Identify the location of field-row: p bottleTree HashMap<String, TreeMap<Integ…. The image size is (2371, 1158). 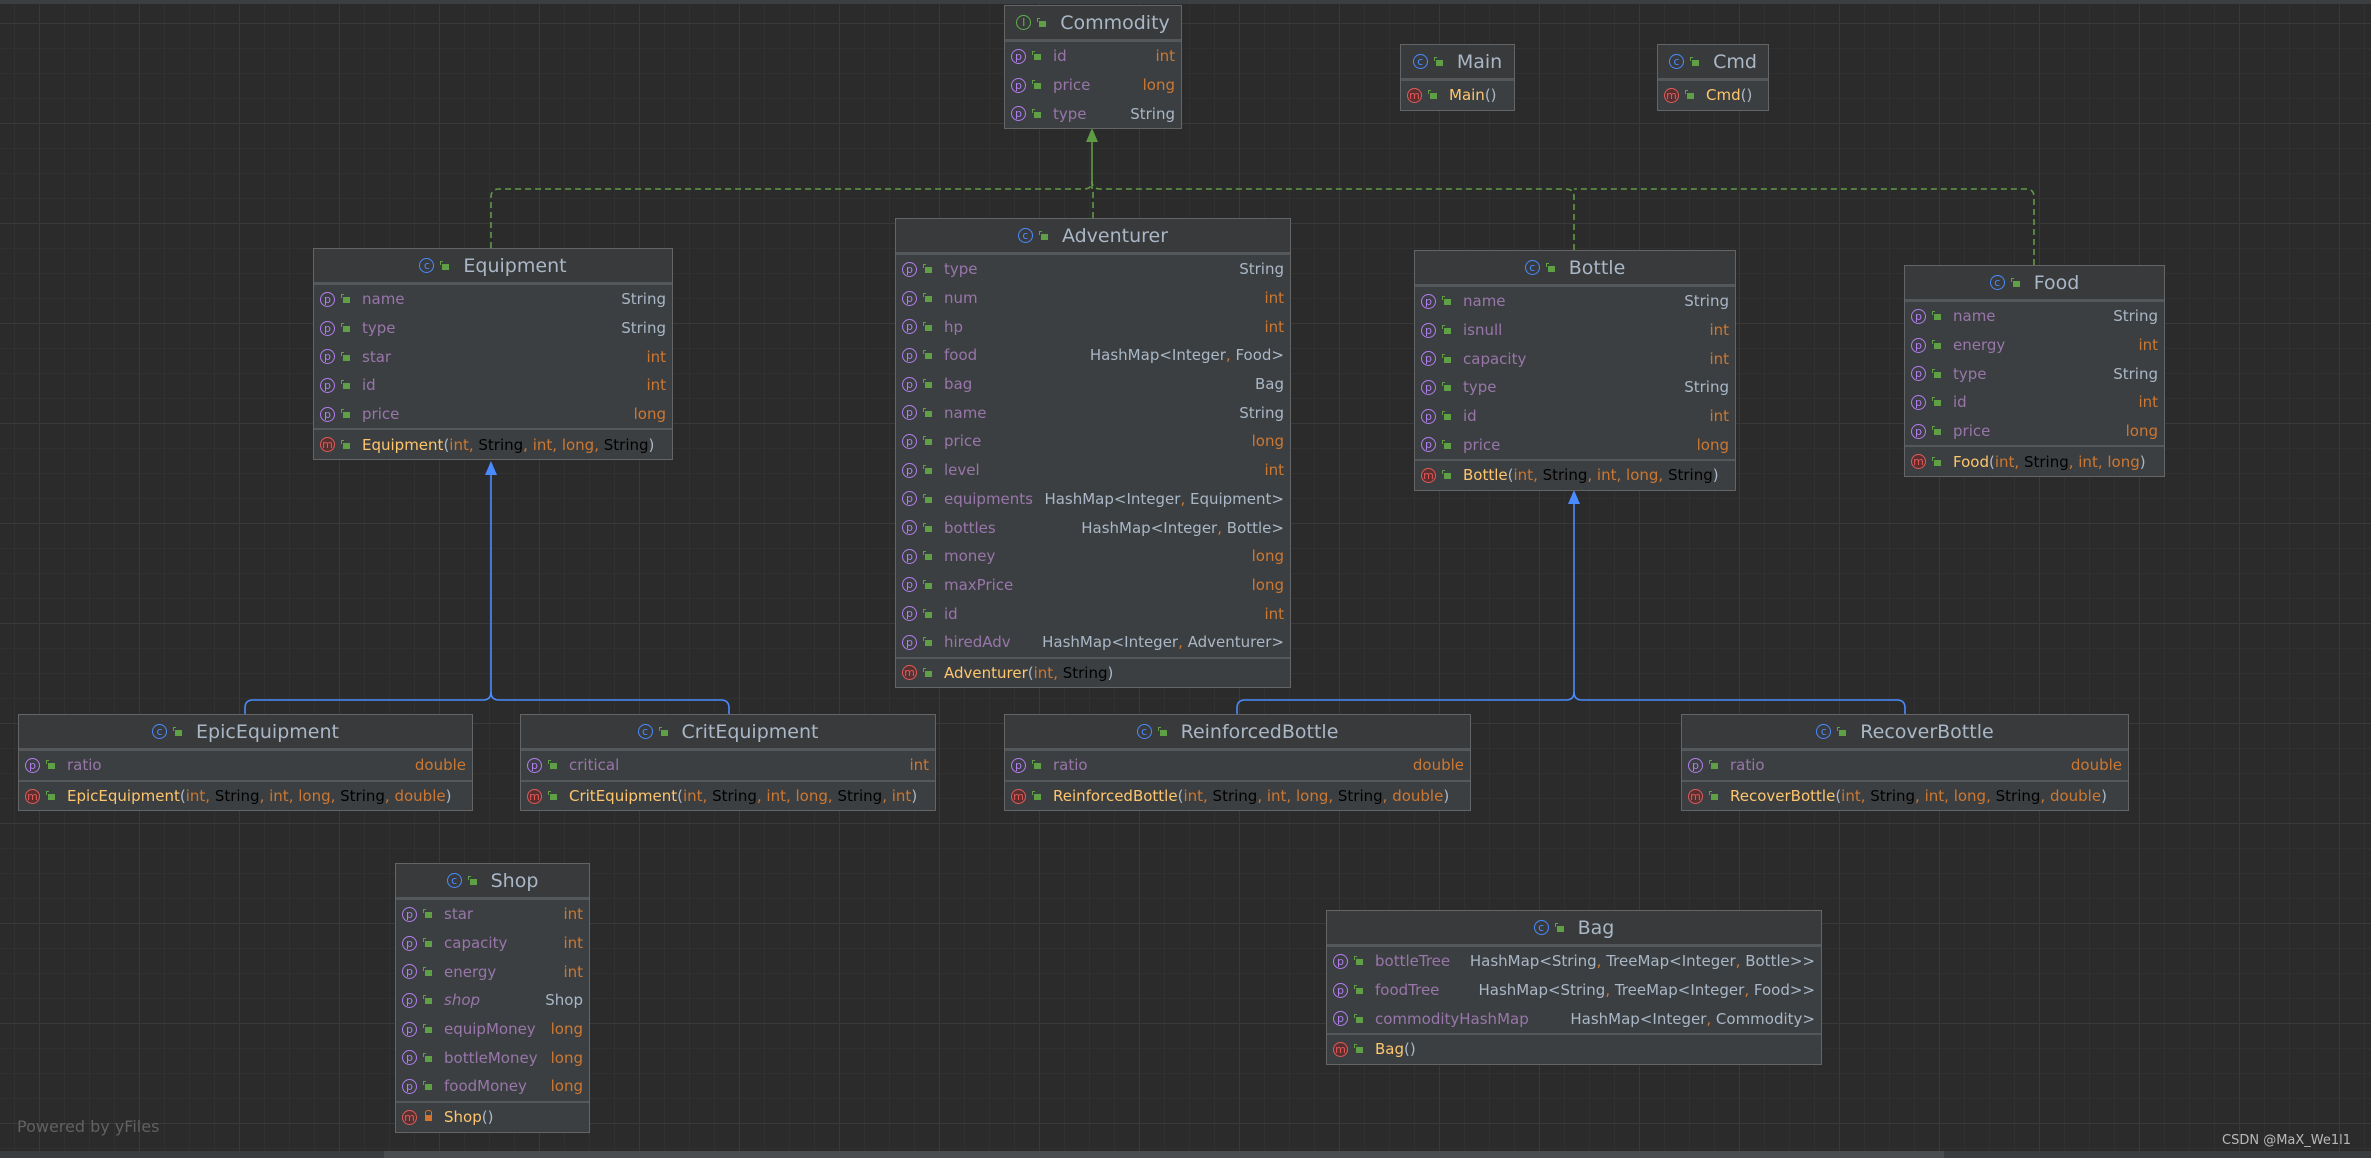
(1574, 961).